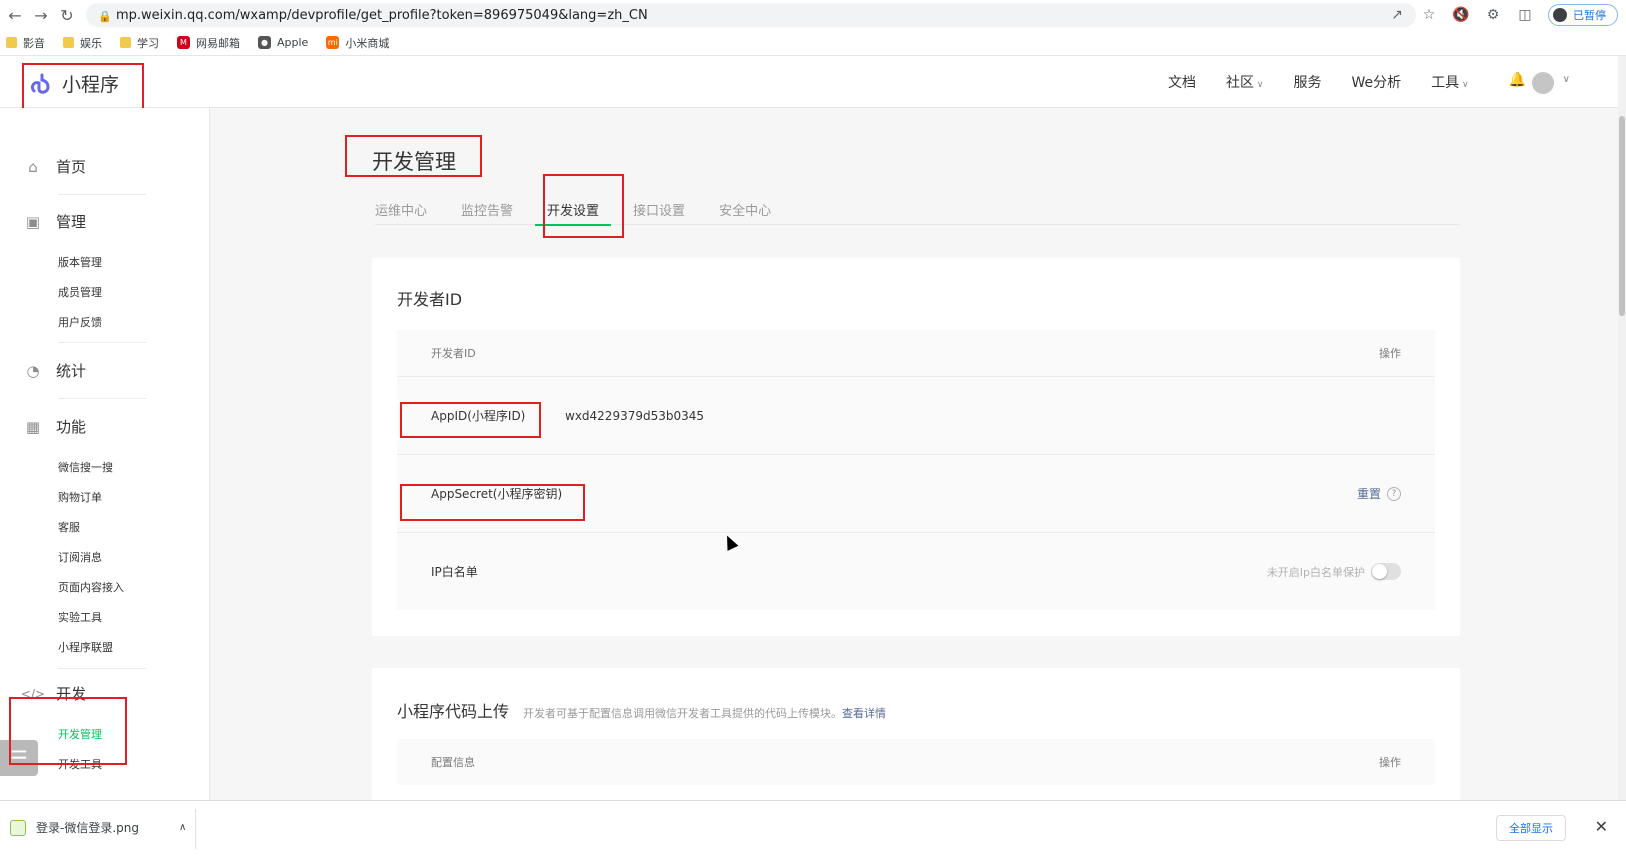  What do you see at coordinates (916, 353) in the screenshot?
I see `table-header: 开发者ID 操作` at bounding box center [916, 353].